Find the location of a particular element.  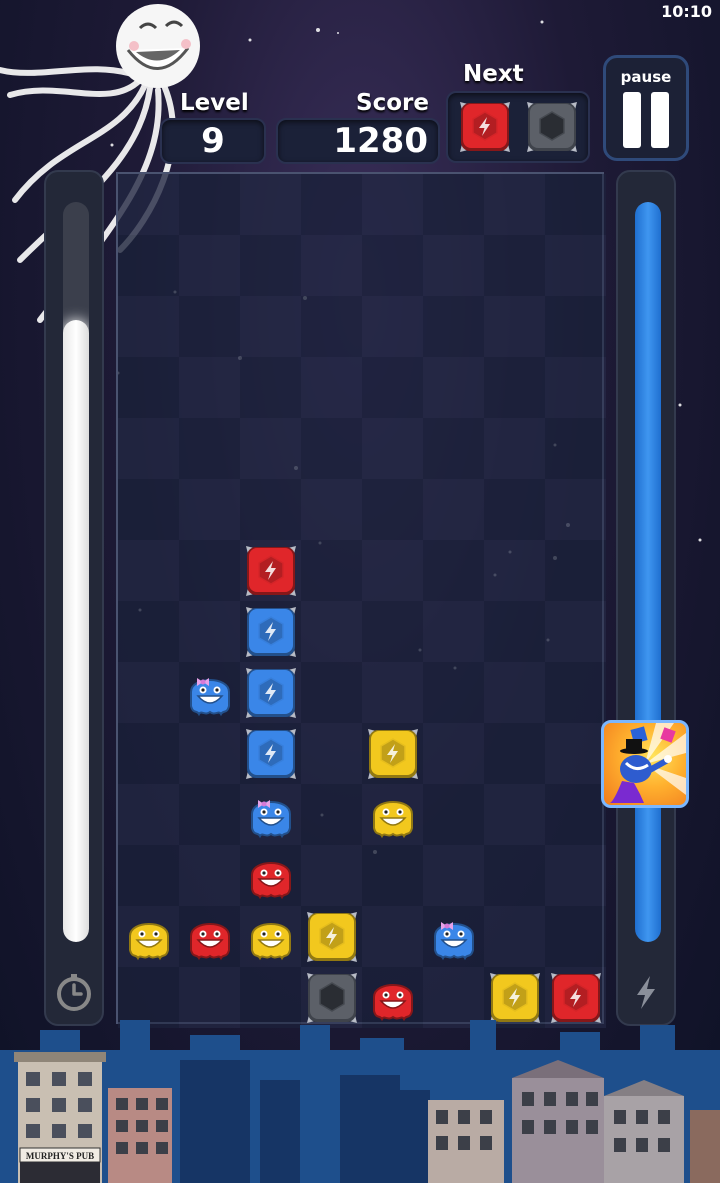

pub-sign-text: MURPHY'S PUB is located at coordinates (60, 1156).